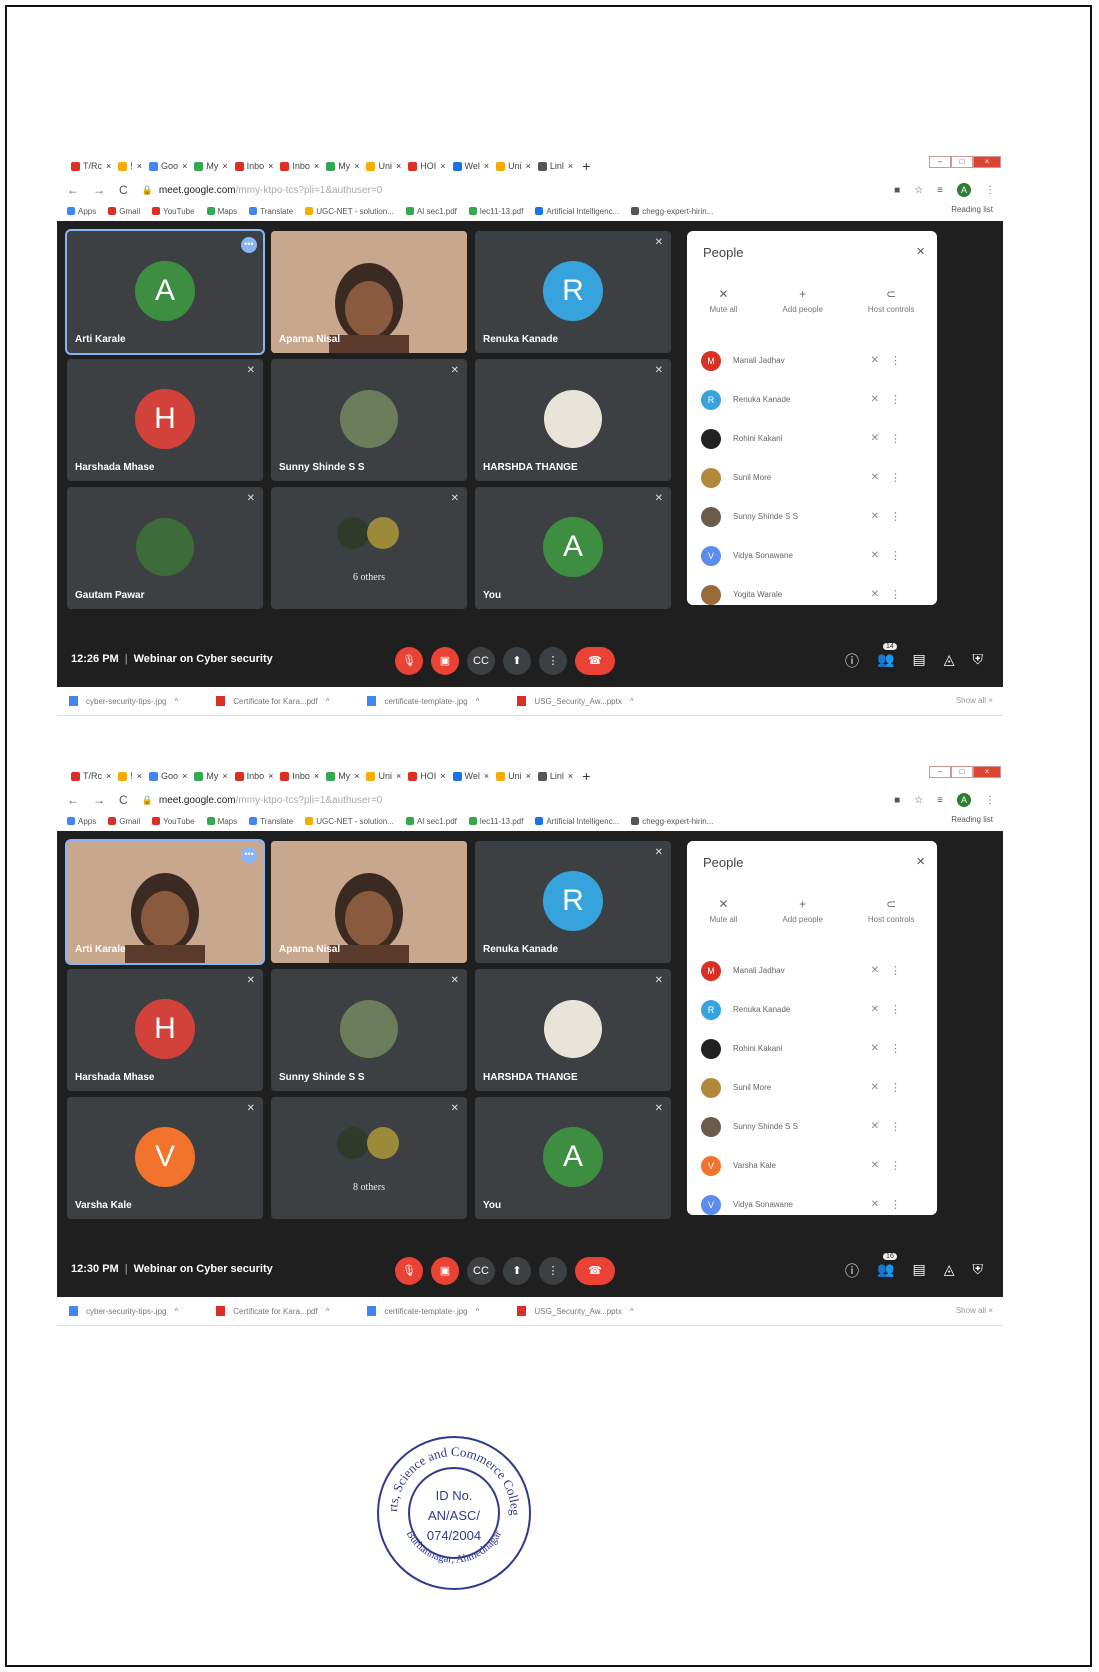 The image size is (1099, 1672). Describe the element at coordinates (369, 548) in the screenshot. I see `participant-tile: 6 others ✕` at that location.